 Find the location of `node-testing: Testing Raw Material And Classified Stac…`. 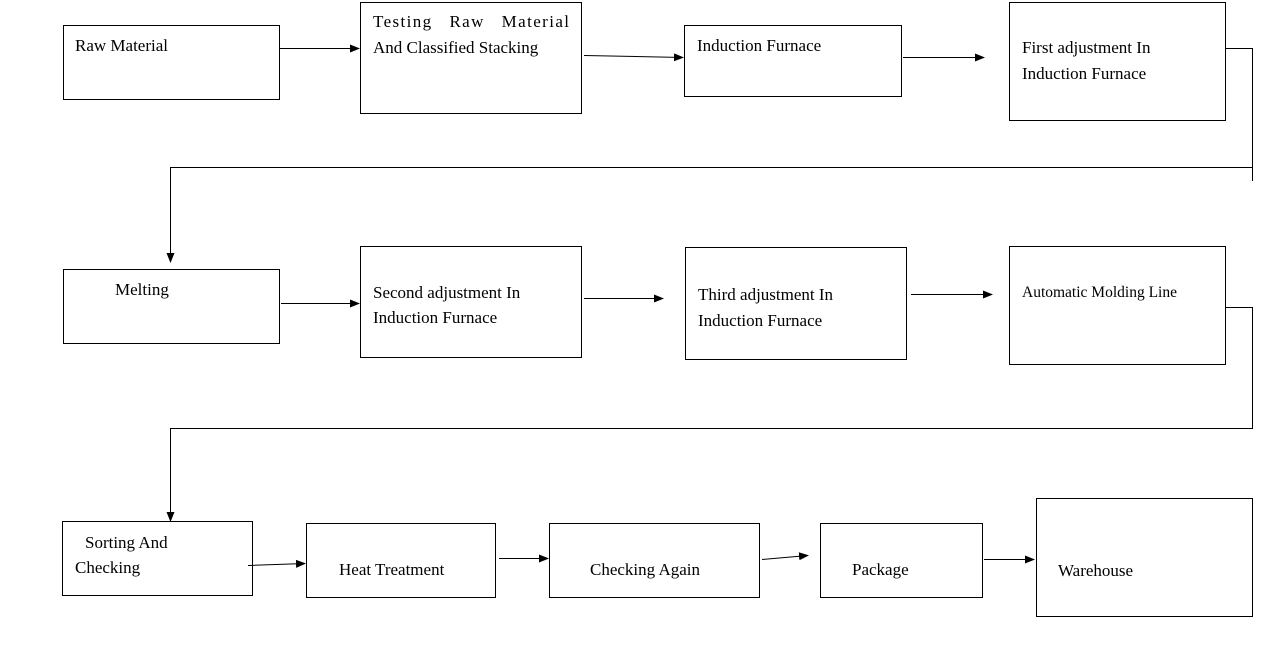

node-testing: Testing Raw Material And Classified Stac… is located at coordinates (471, 58).